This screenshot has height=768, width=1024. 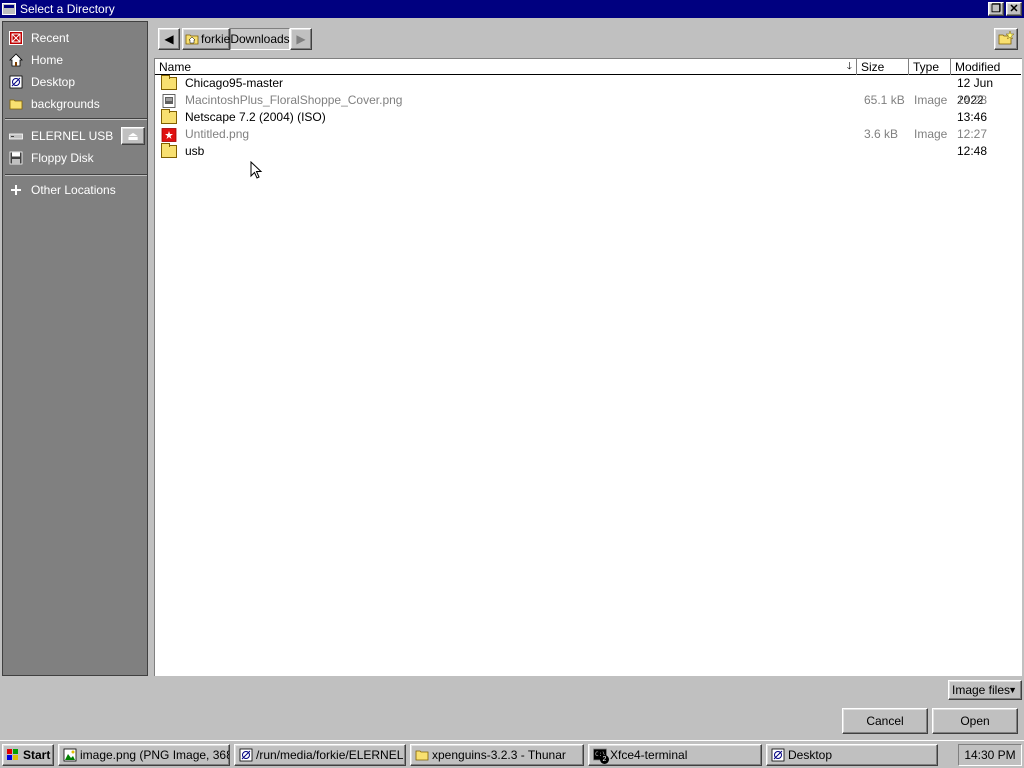 What do you see at coordinates (986, 67) in the screenshot?
I see `column-modified-header: Modified` at bounding box center [986, 67].